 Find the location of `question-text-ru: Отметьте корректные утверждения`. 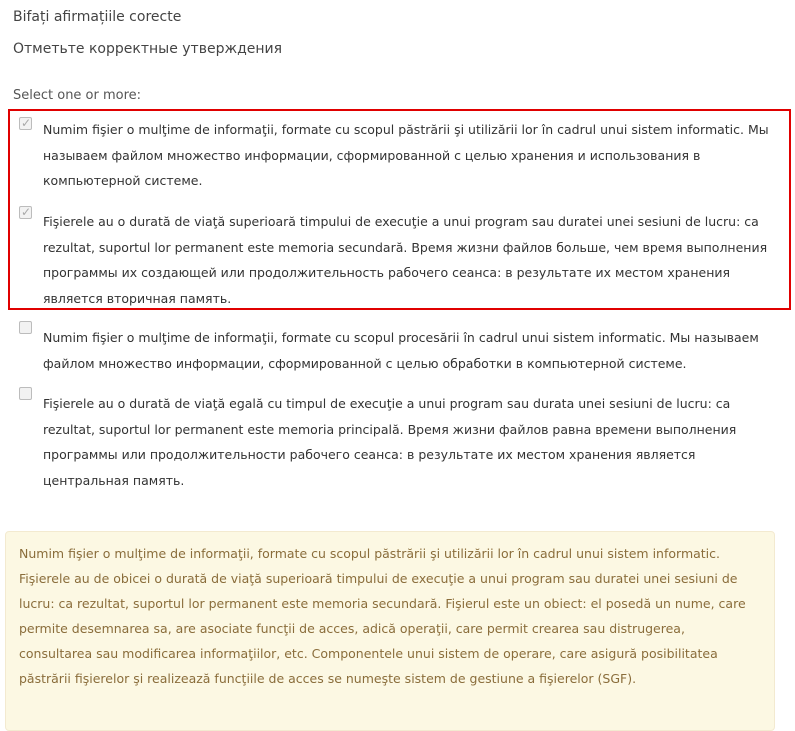

question-text-ru: Отметьте корректные утверждения is located at coordinates (148, 49).